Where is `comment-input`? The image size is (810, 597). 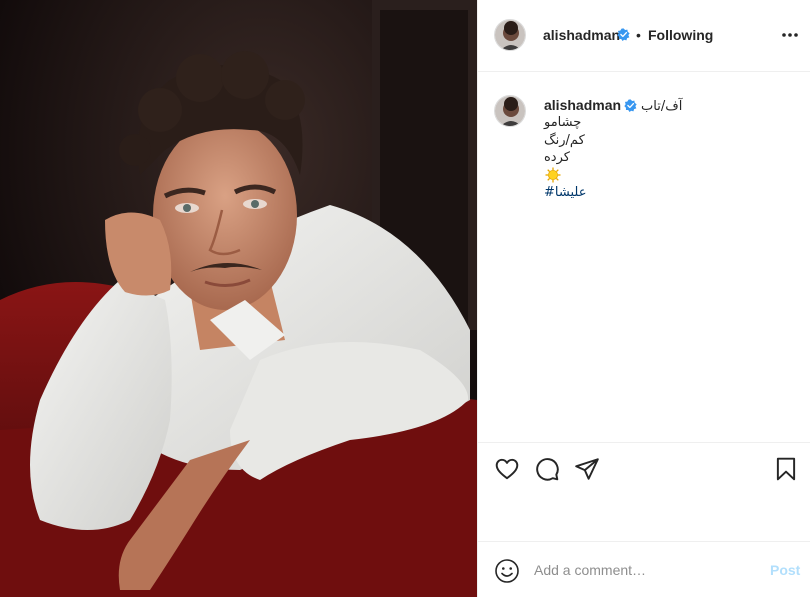
comment-input is located at coordinates (644, 570).